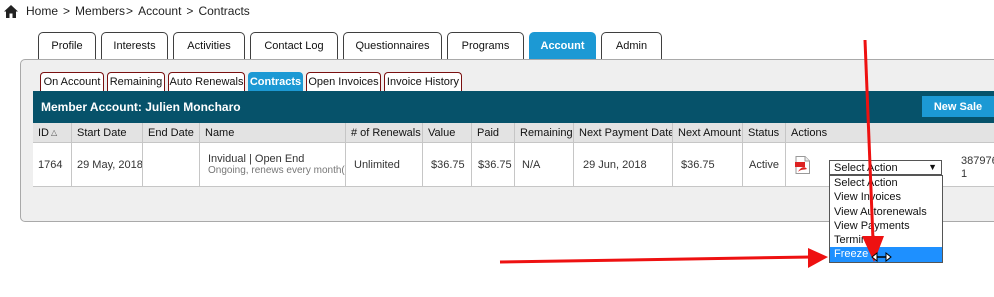  Describe the element at coordinates (273, 132) in the screenshot. I see `column-header-name: Name` at that location.